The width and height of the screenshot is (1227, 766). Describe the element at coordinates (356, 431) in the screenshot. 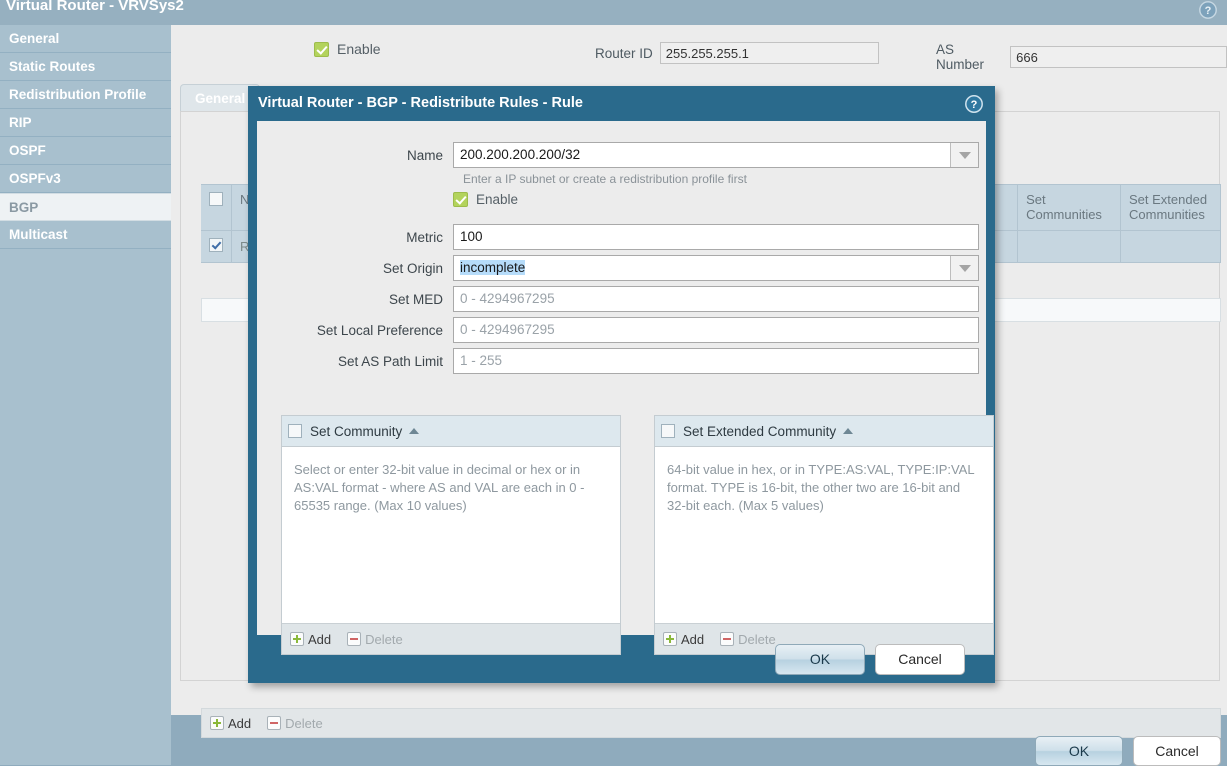

I see `set-community-title: Set Community` at that location.